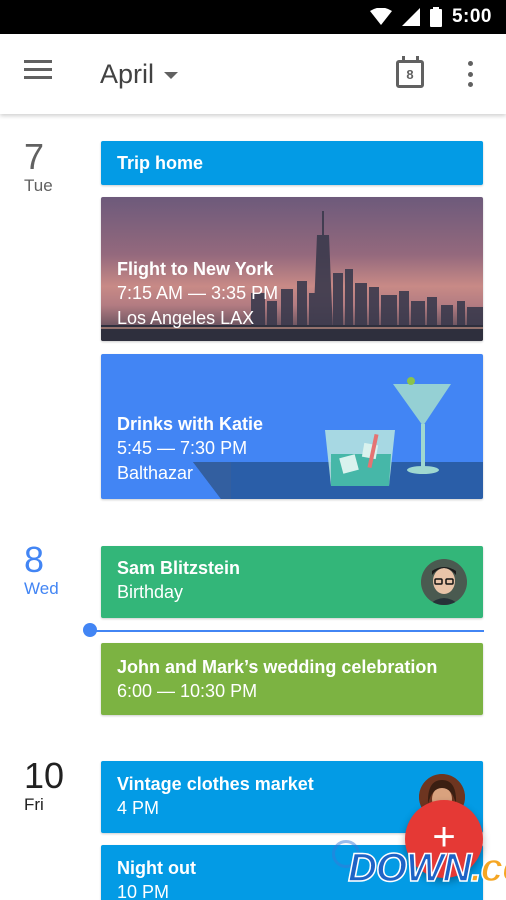 Image resolution: width=506 pixels, height=900 pixels. Describe the element at coordinates (38, 185) in the screenshot. I see `day-name: Tue` at that location.